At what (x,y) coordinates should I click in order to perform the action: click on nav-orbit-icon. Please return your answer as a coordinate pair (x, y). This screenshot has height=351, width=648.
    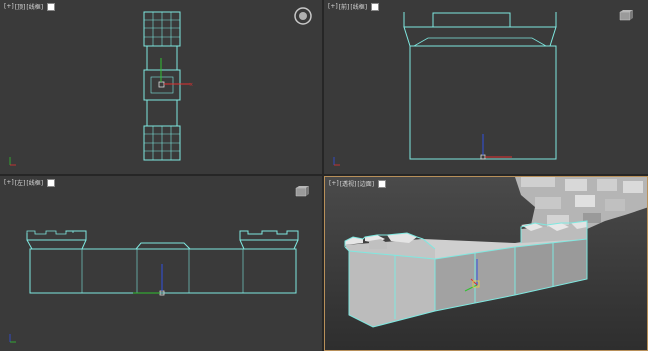
    Looking at the image, I should click on (303, 16).